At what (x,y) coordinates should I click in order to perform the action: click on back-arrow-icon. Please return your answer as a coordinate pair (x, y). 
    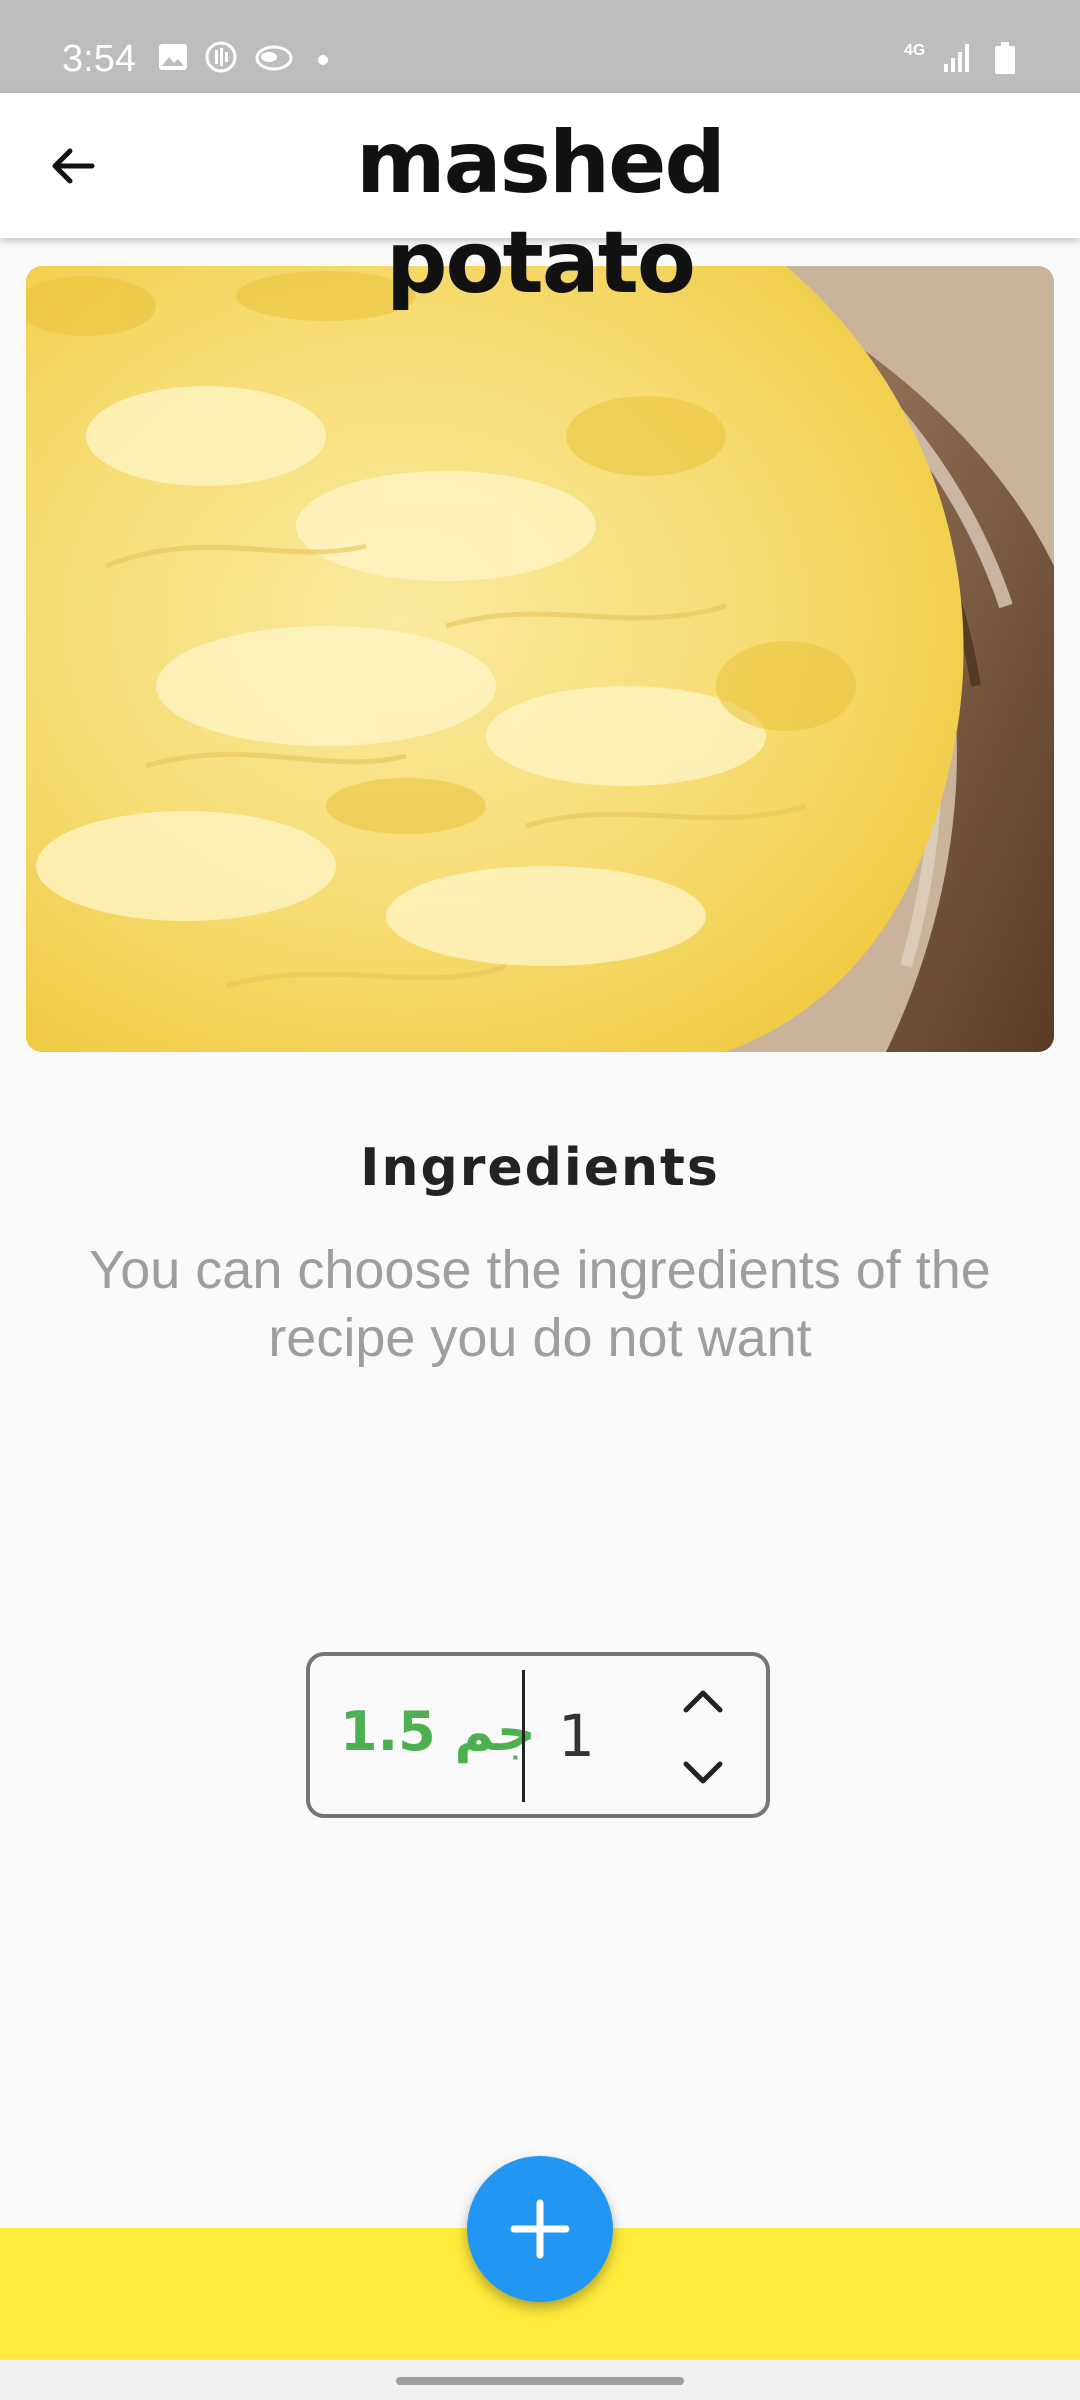
    Looking at the image, I should click on (73, 166).